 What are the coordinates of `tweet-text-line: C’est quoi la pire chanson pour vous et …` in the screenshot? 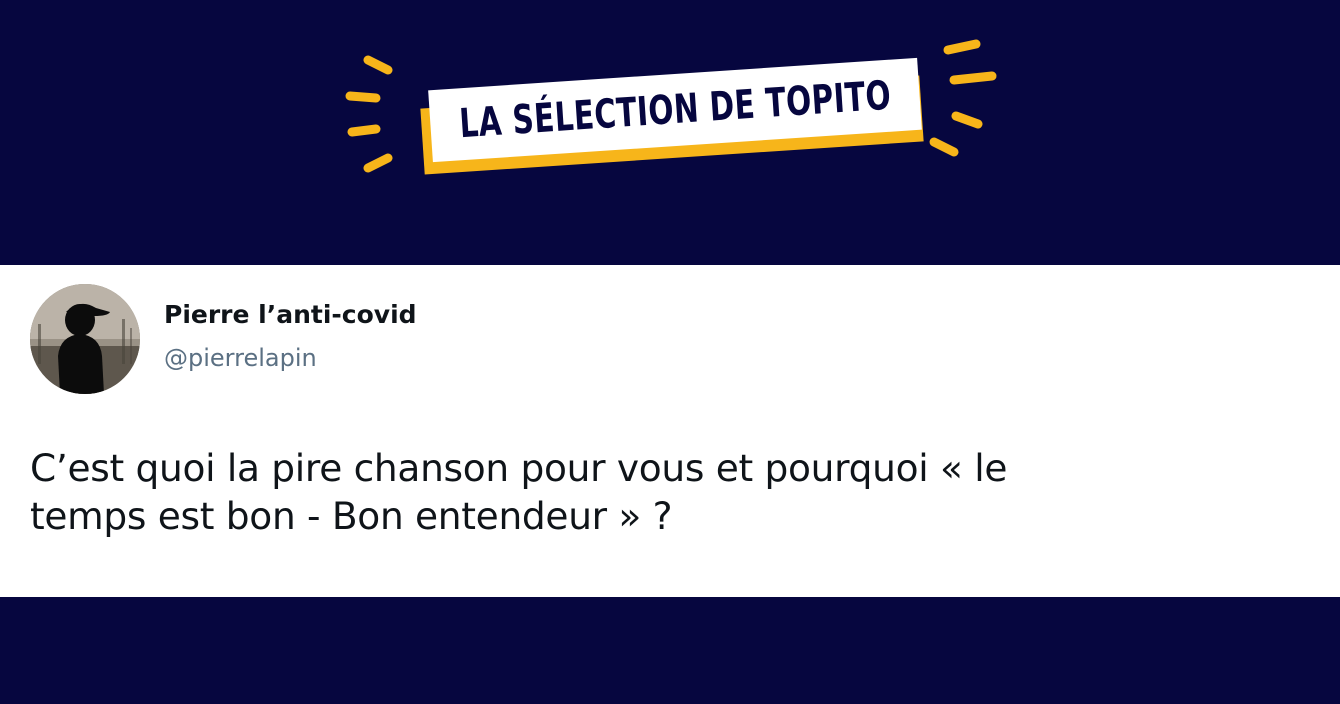 It's located at (519, 468).